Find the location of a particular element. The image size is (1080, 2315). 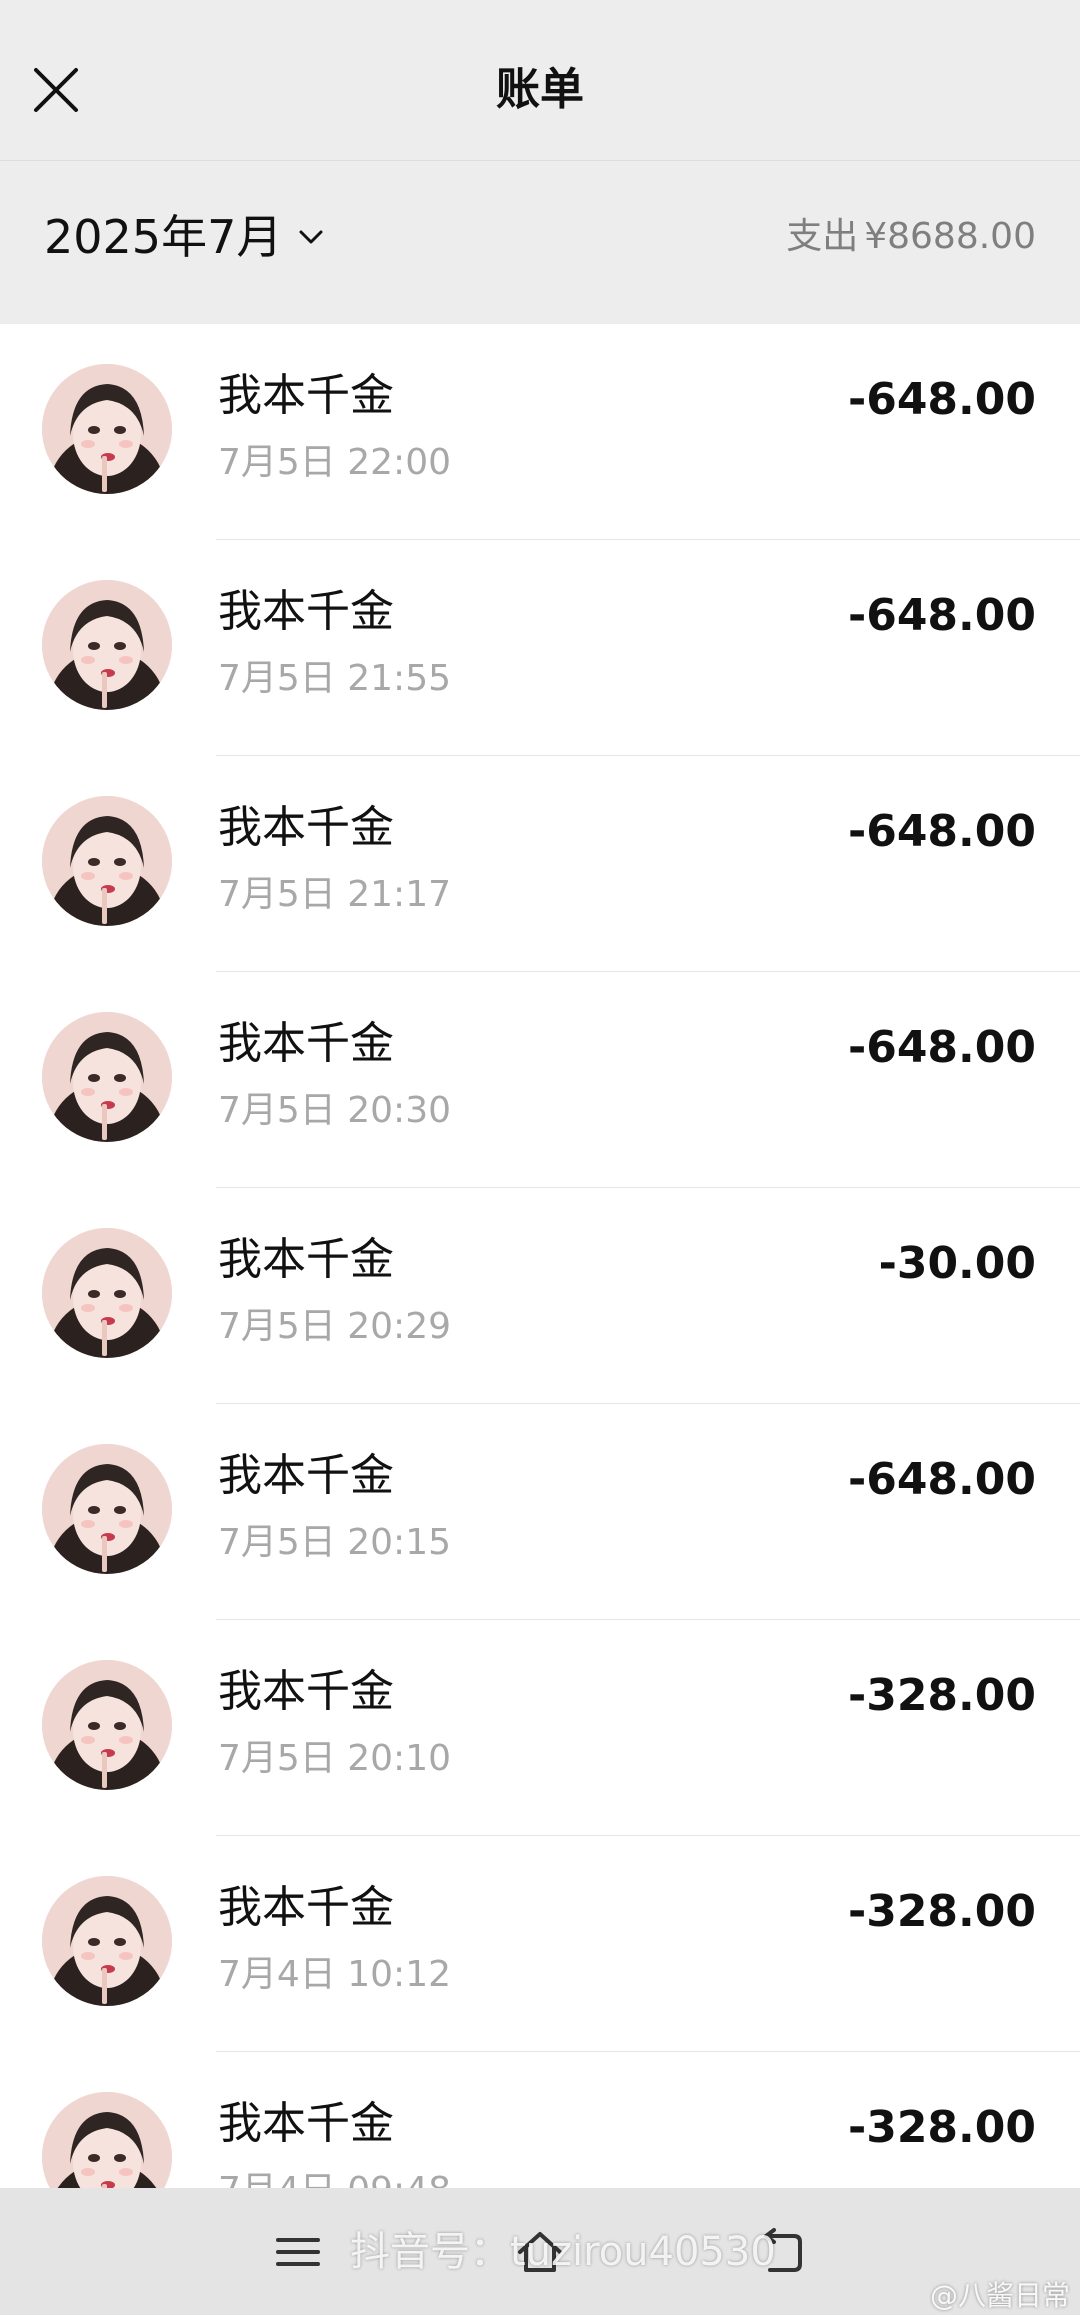

month-picker: 2025年7月 is located at coordinates (185, 237).